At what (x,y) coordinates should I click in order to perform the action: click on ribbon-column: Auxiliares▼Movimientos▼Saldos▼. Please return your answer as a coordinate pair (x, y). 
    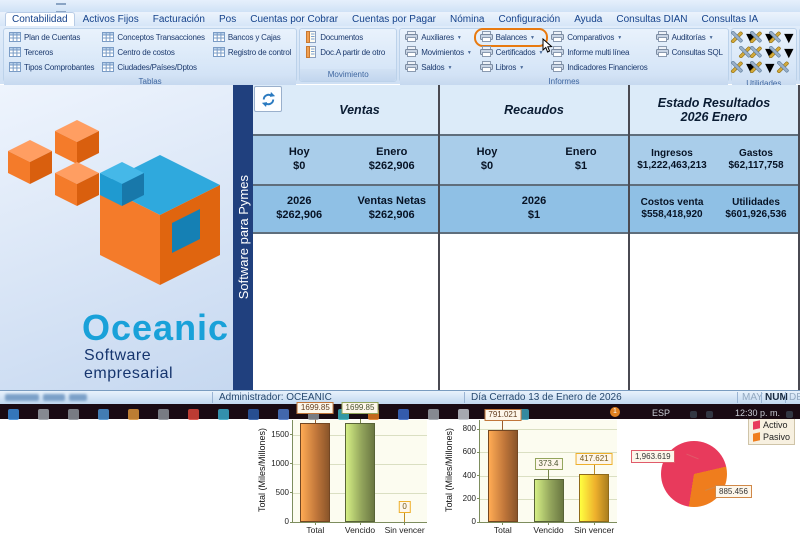
    Looking at the image, I should click on (438, 52).